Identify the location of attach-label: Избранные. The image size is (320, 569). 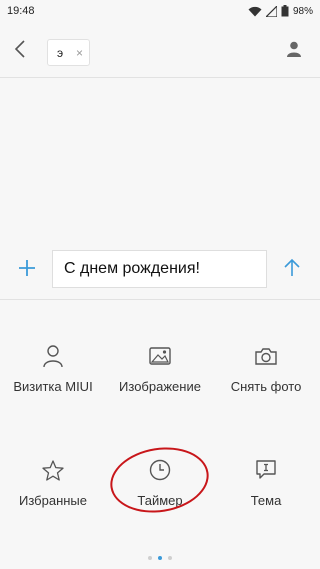
(53, 500).